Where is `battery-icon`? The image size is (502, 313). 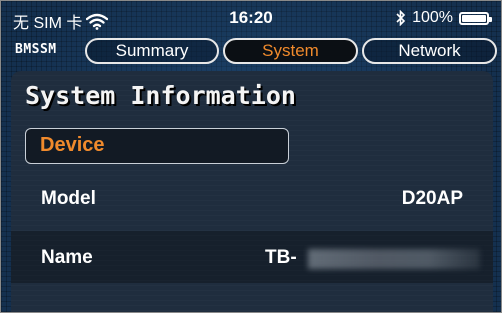
battery-icon is located at coordinates (475, 18).